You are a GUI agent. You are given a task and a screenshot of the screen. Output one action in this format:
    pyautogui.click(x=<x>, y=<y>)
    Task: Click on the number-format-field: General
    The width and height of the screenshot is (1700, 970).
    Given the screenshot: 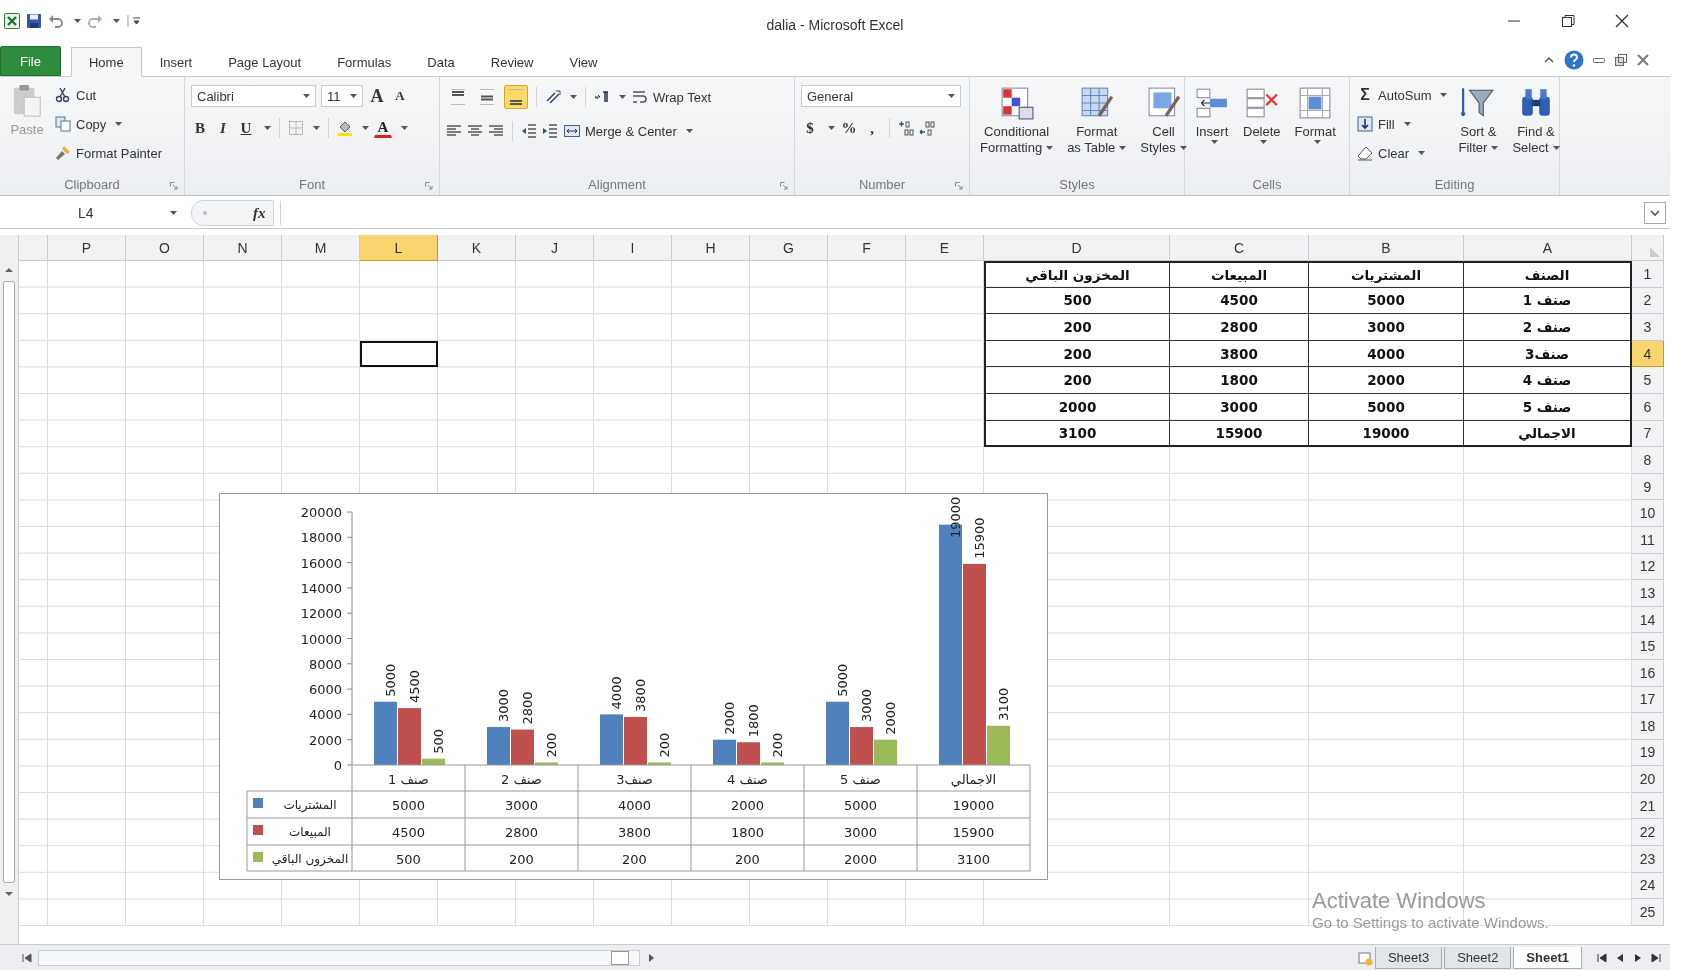 What is the action you would take?
    pyautogui.click(x=881, y=96)
    